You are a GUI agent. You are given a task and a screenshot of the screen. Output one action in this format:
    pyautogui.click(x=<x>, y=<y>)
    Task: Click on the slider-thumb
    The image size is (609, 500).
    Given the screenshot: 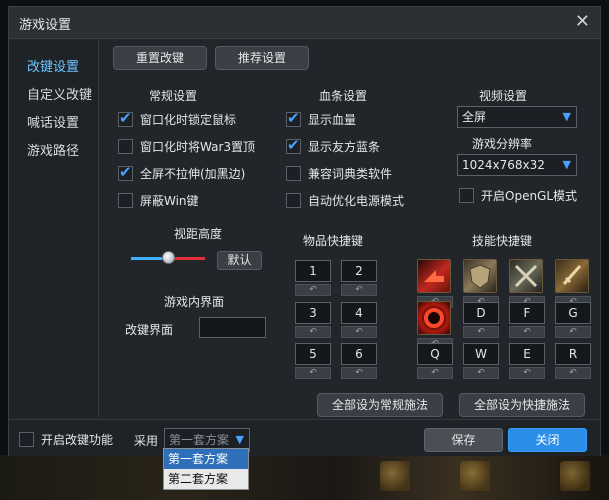 What is the action you would take?
    pyautogui.click(x=168, y=257)
    